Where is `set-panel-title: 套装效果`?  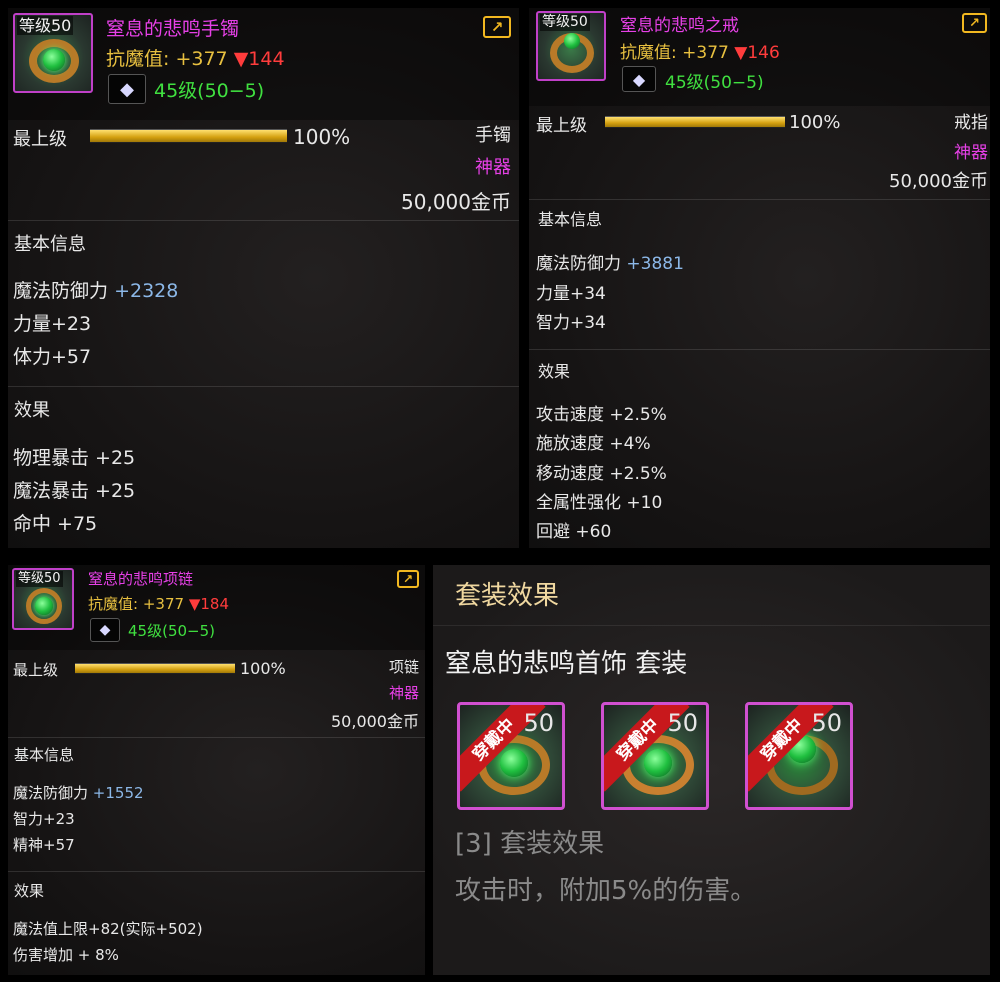 set-panel-title: 套装效果 is located at coordinates (507, 596).